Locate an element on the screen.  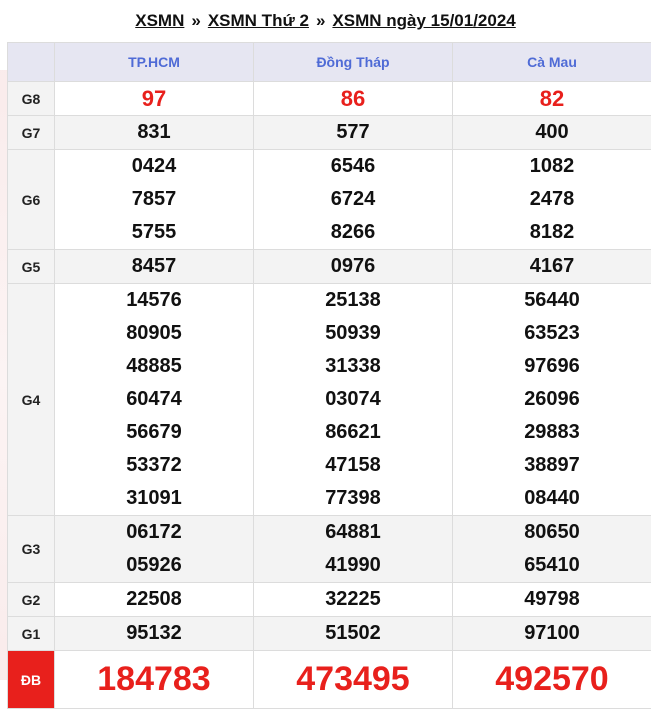
prize-cell: 97100 is located at coordinates (552, 634).